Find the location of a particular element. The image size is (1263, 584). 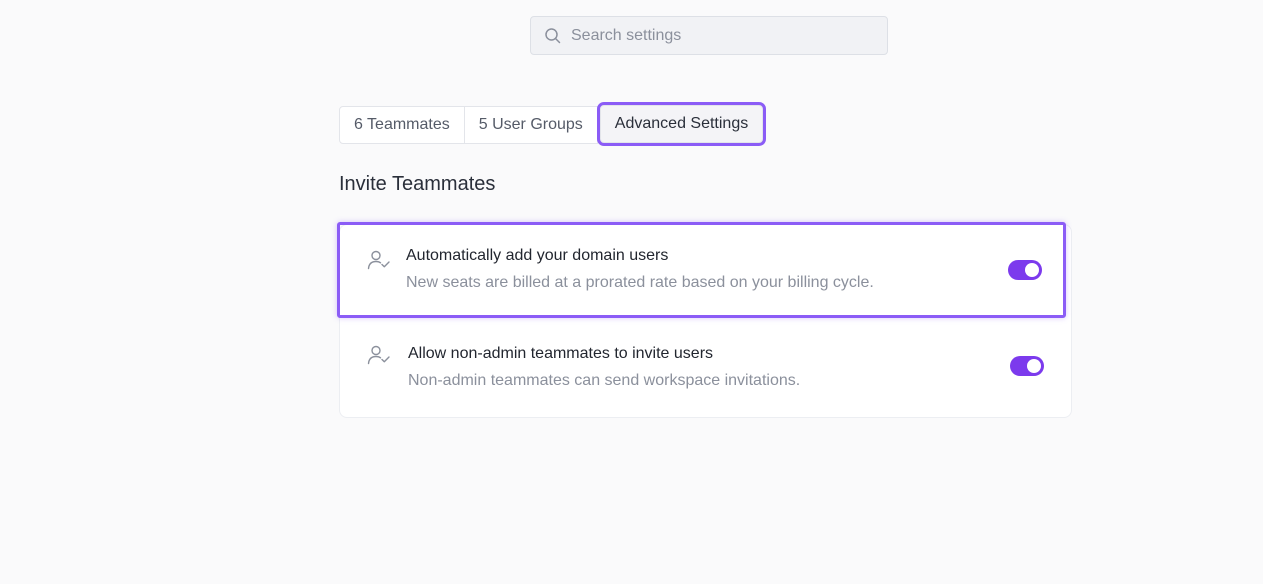

search-bar is located at coordinates (709, 35).